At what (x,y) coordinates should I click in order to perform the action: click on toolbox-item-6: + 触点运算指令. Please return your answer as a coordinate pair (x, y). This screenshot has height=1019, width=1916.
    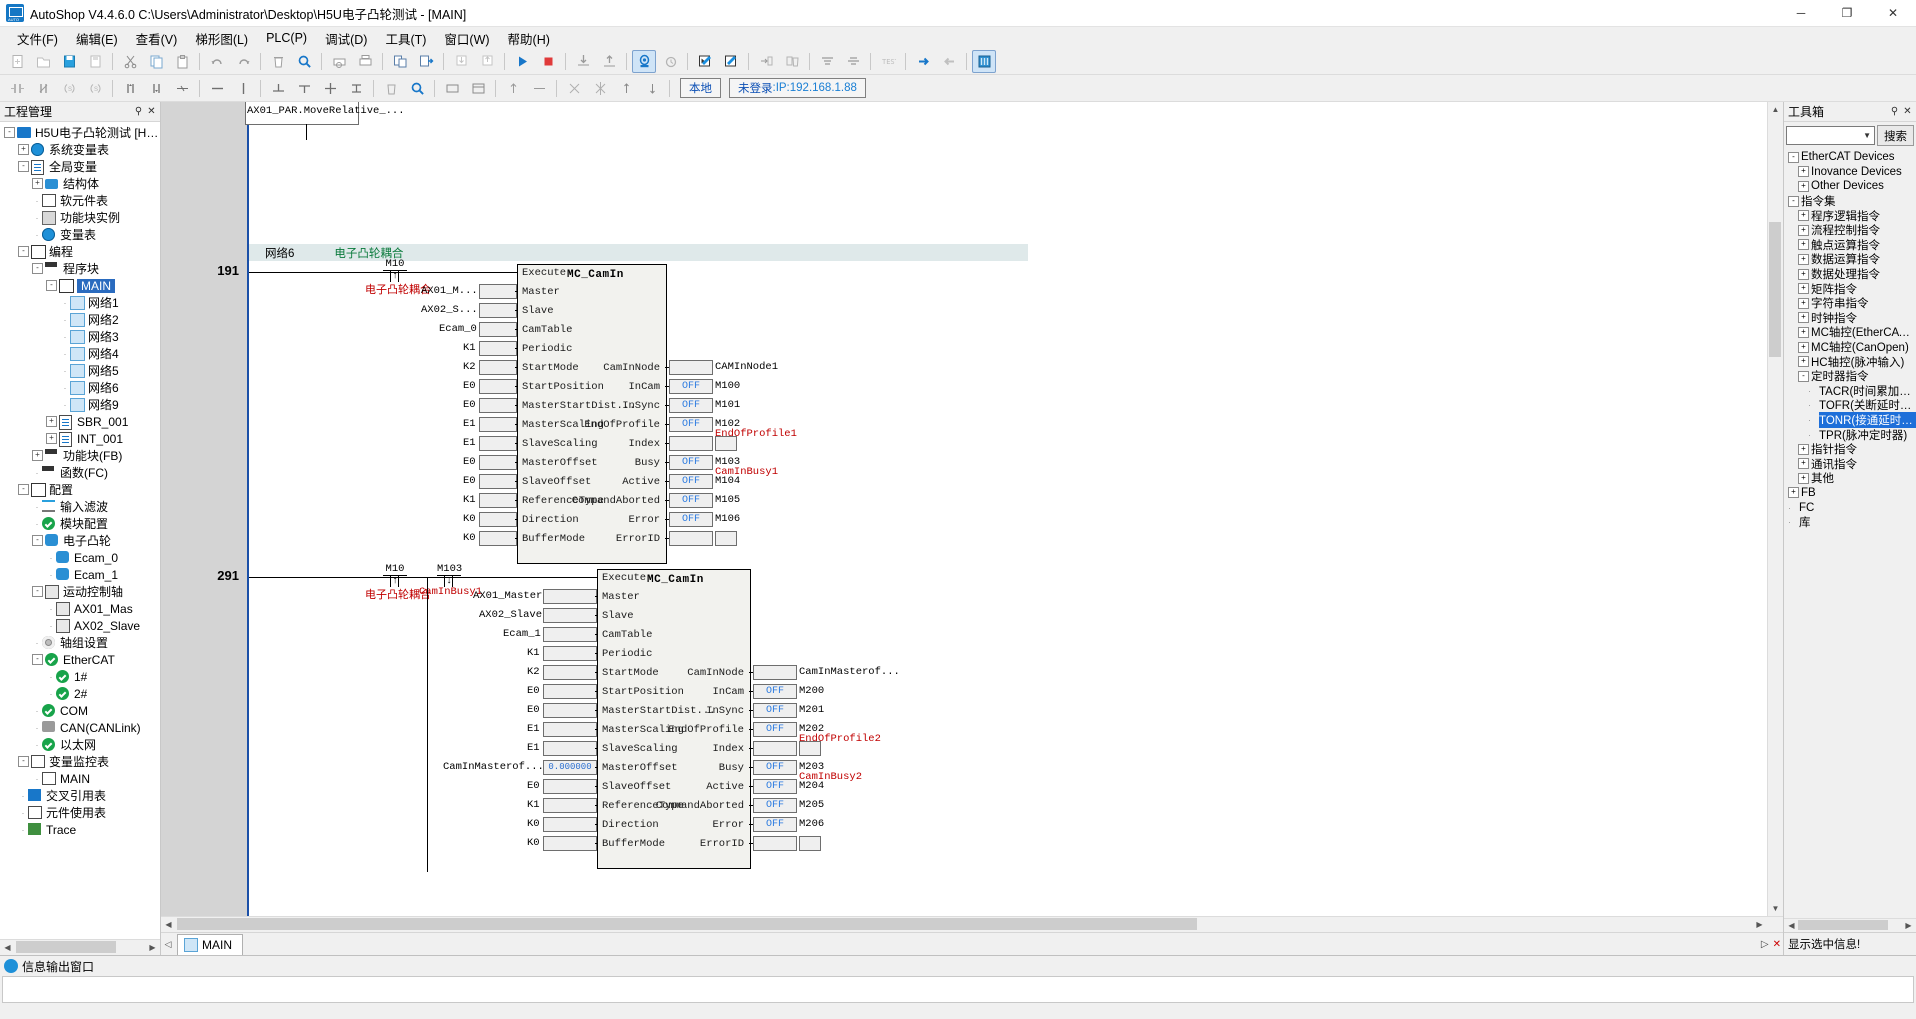
    Looking at the image, I should click on (1850, 245).